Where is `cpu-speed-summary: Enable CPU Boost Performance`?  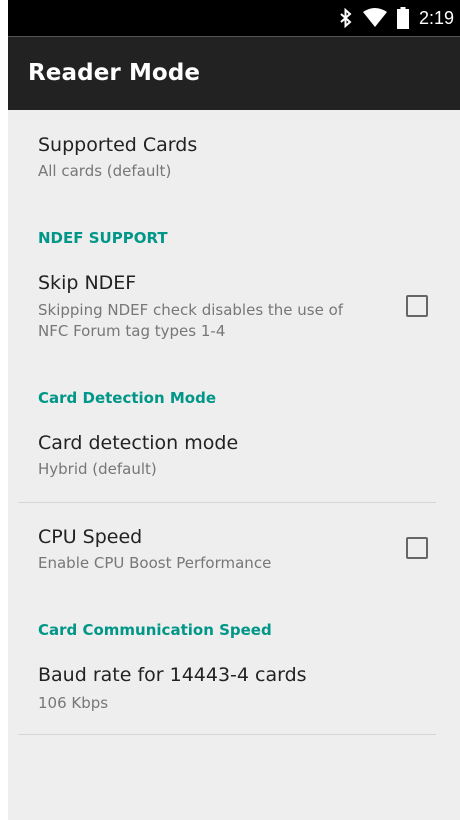
cpu-speed-summary: Enable CPU Boost Performance is located at coordinates (155, 563).